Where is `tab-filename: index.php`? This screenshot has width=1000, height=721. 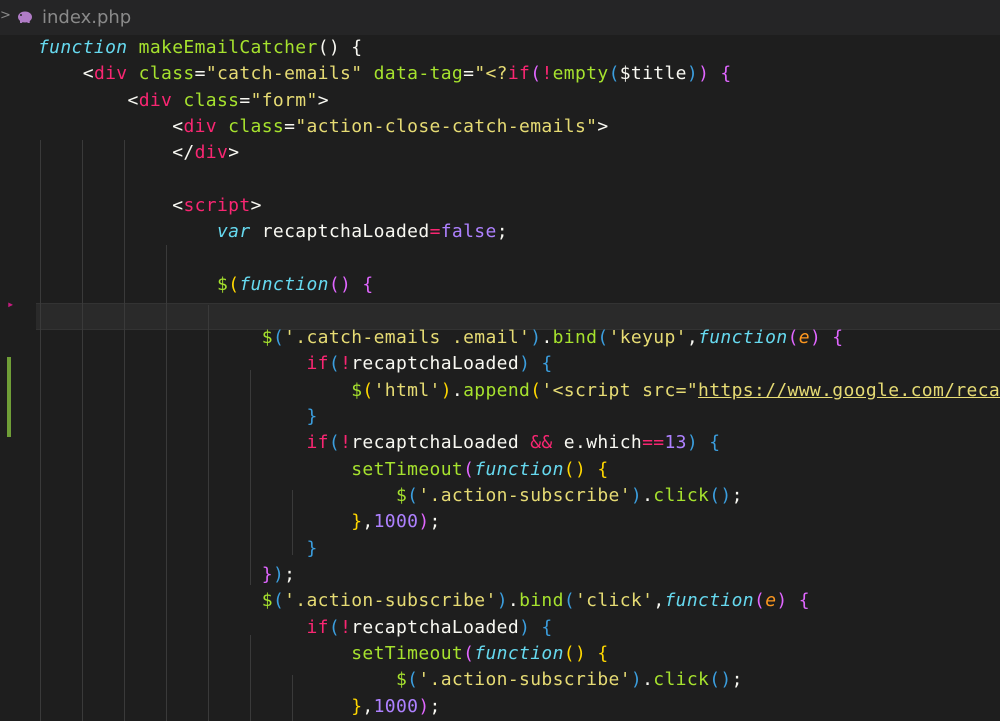 tab-filename: index.php is located at coordinates (86, 17).